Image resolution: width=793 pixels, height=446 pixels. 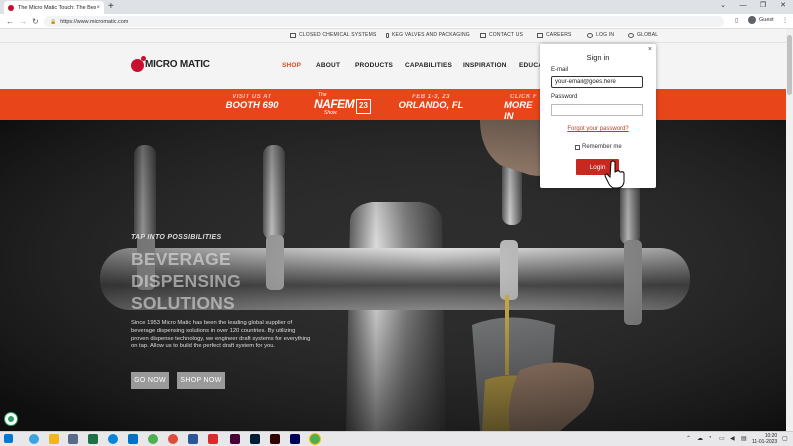 What do you see at coordinates (752, 20) in the screenshot?
I see `avatar-icon` at bounding box center [752, 20].